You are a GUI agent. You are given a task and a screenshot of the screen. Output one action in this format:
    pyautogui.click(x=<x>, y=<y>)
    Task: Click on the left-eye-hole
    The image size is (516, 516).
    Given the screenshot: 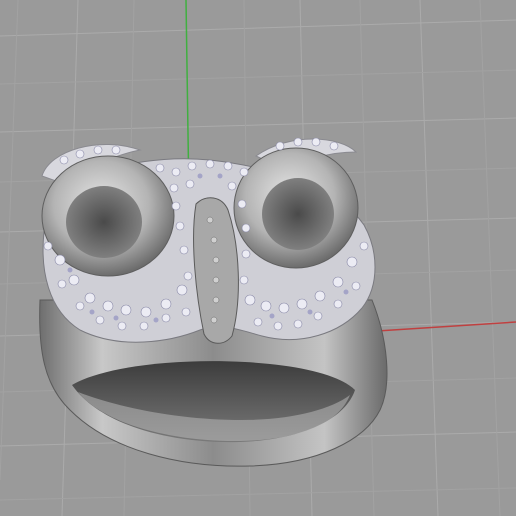 What is the action you would take?
    pyautogui.click(x=104, y=222)
    